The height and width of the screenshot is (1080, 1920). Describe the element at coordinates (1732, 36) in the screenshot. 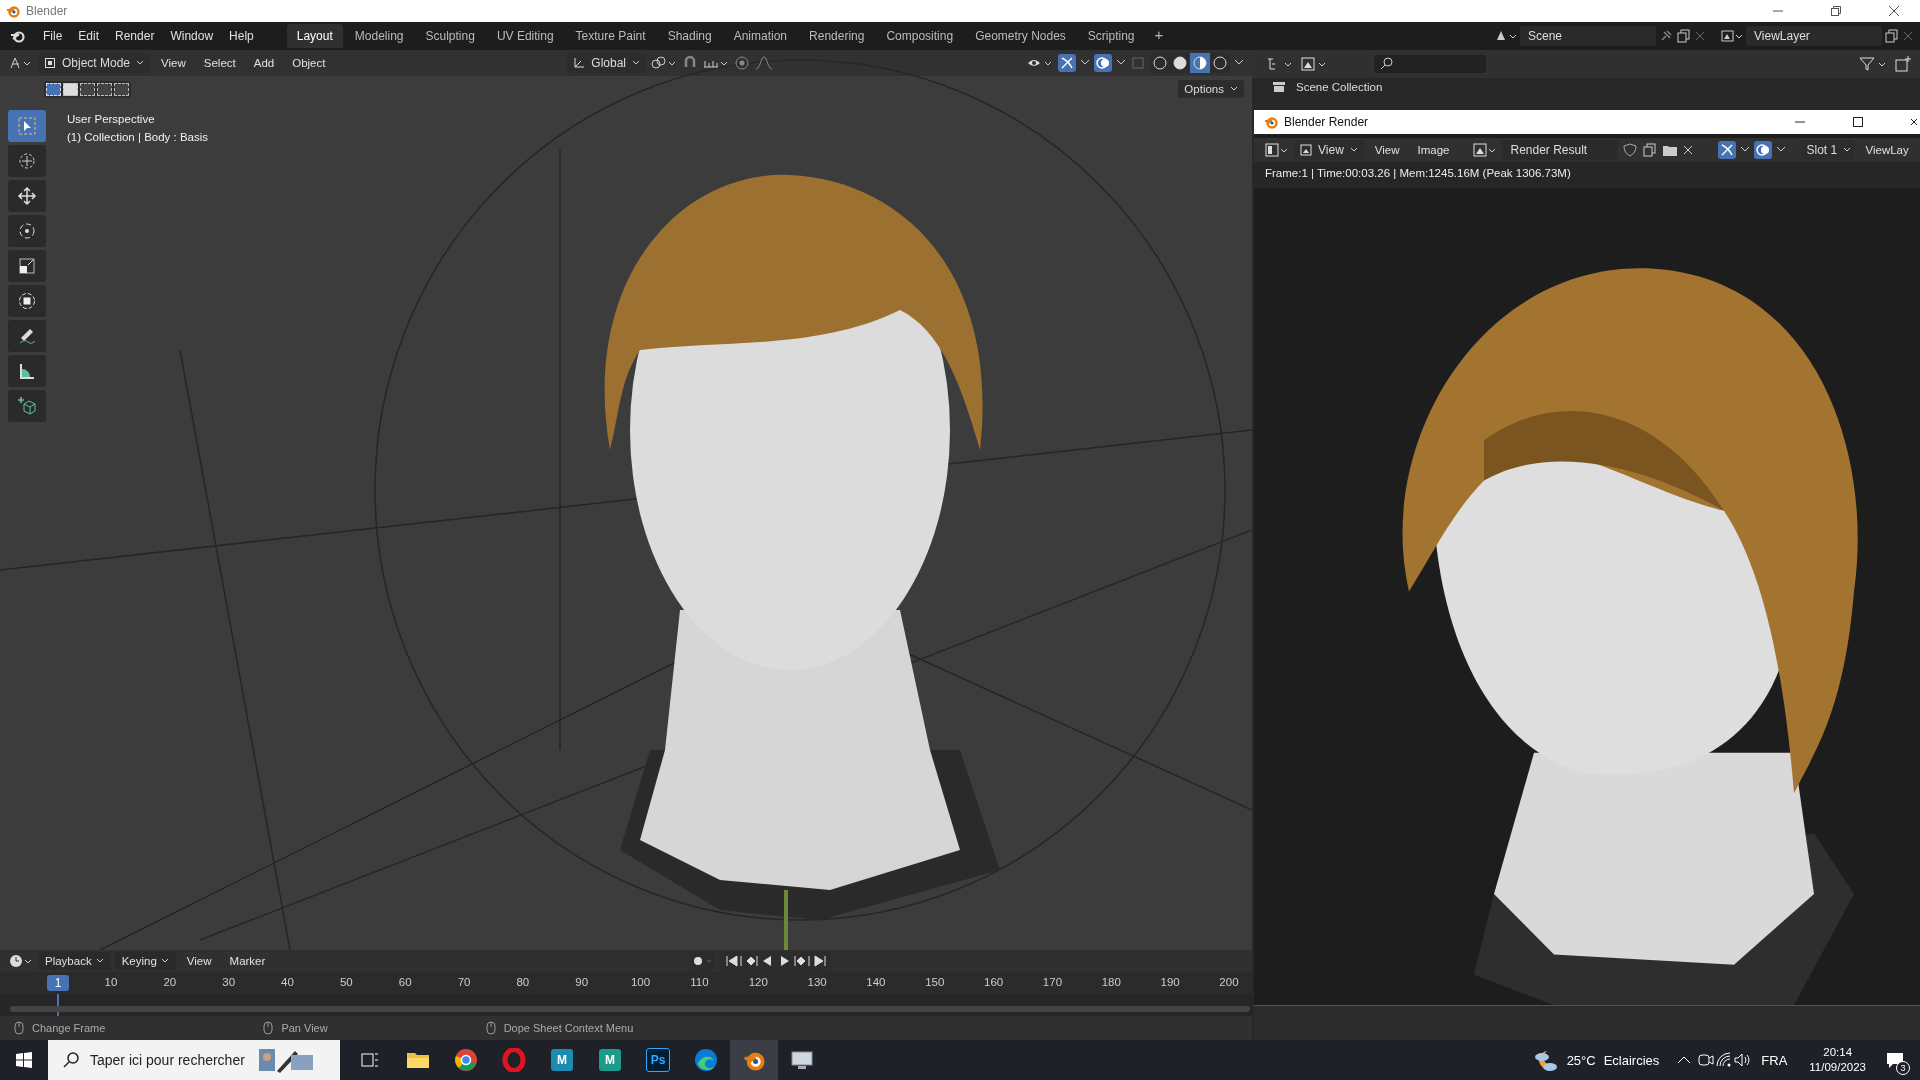

I see `view-layer-icon` at that location.